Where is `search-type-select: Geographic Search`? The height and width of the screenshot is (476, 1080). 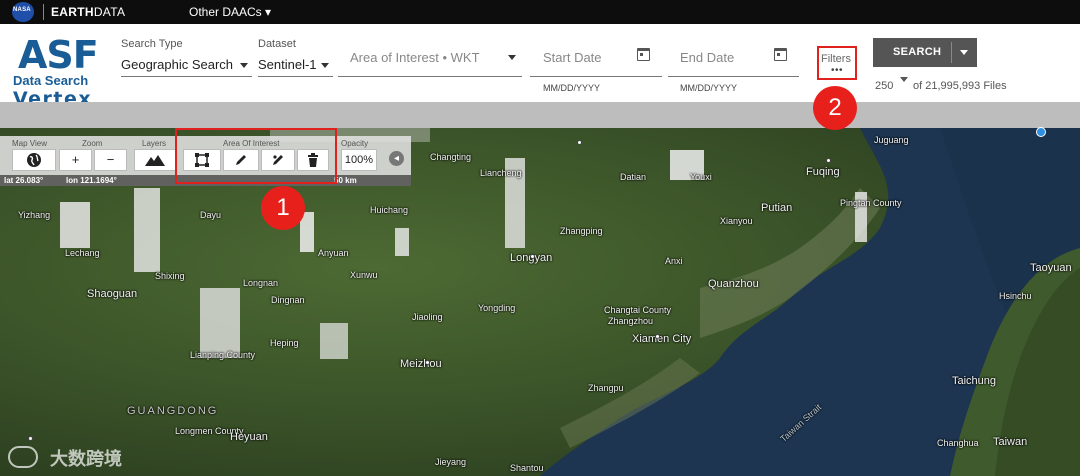
search-type-select: Geographic Search is located at coordinates (177, 64).